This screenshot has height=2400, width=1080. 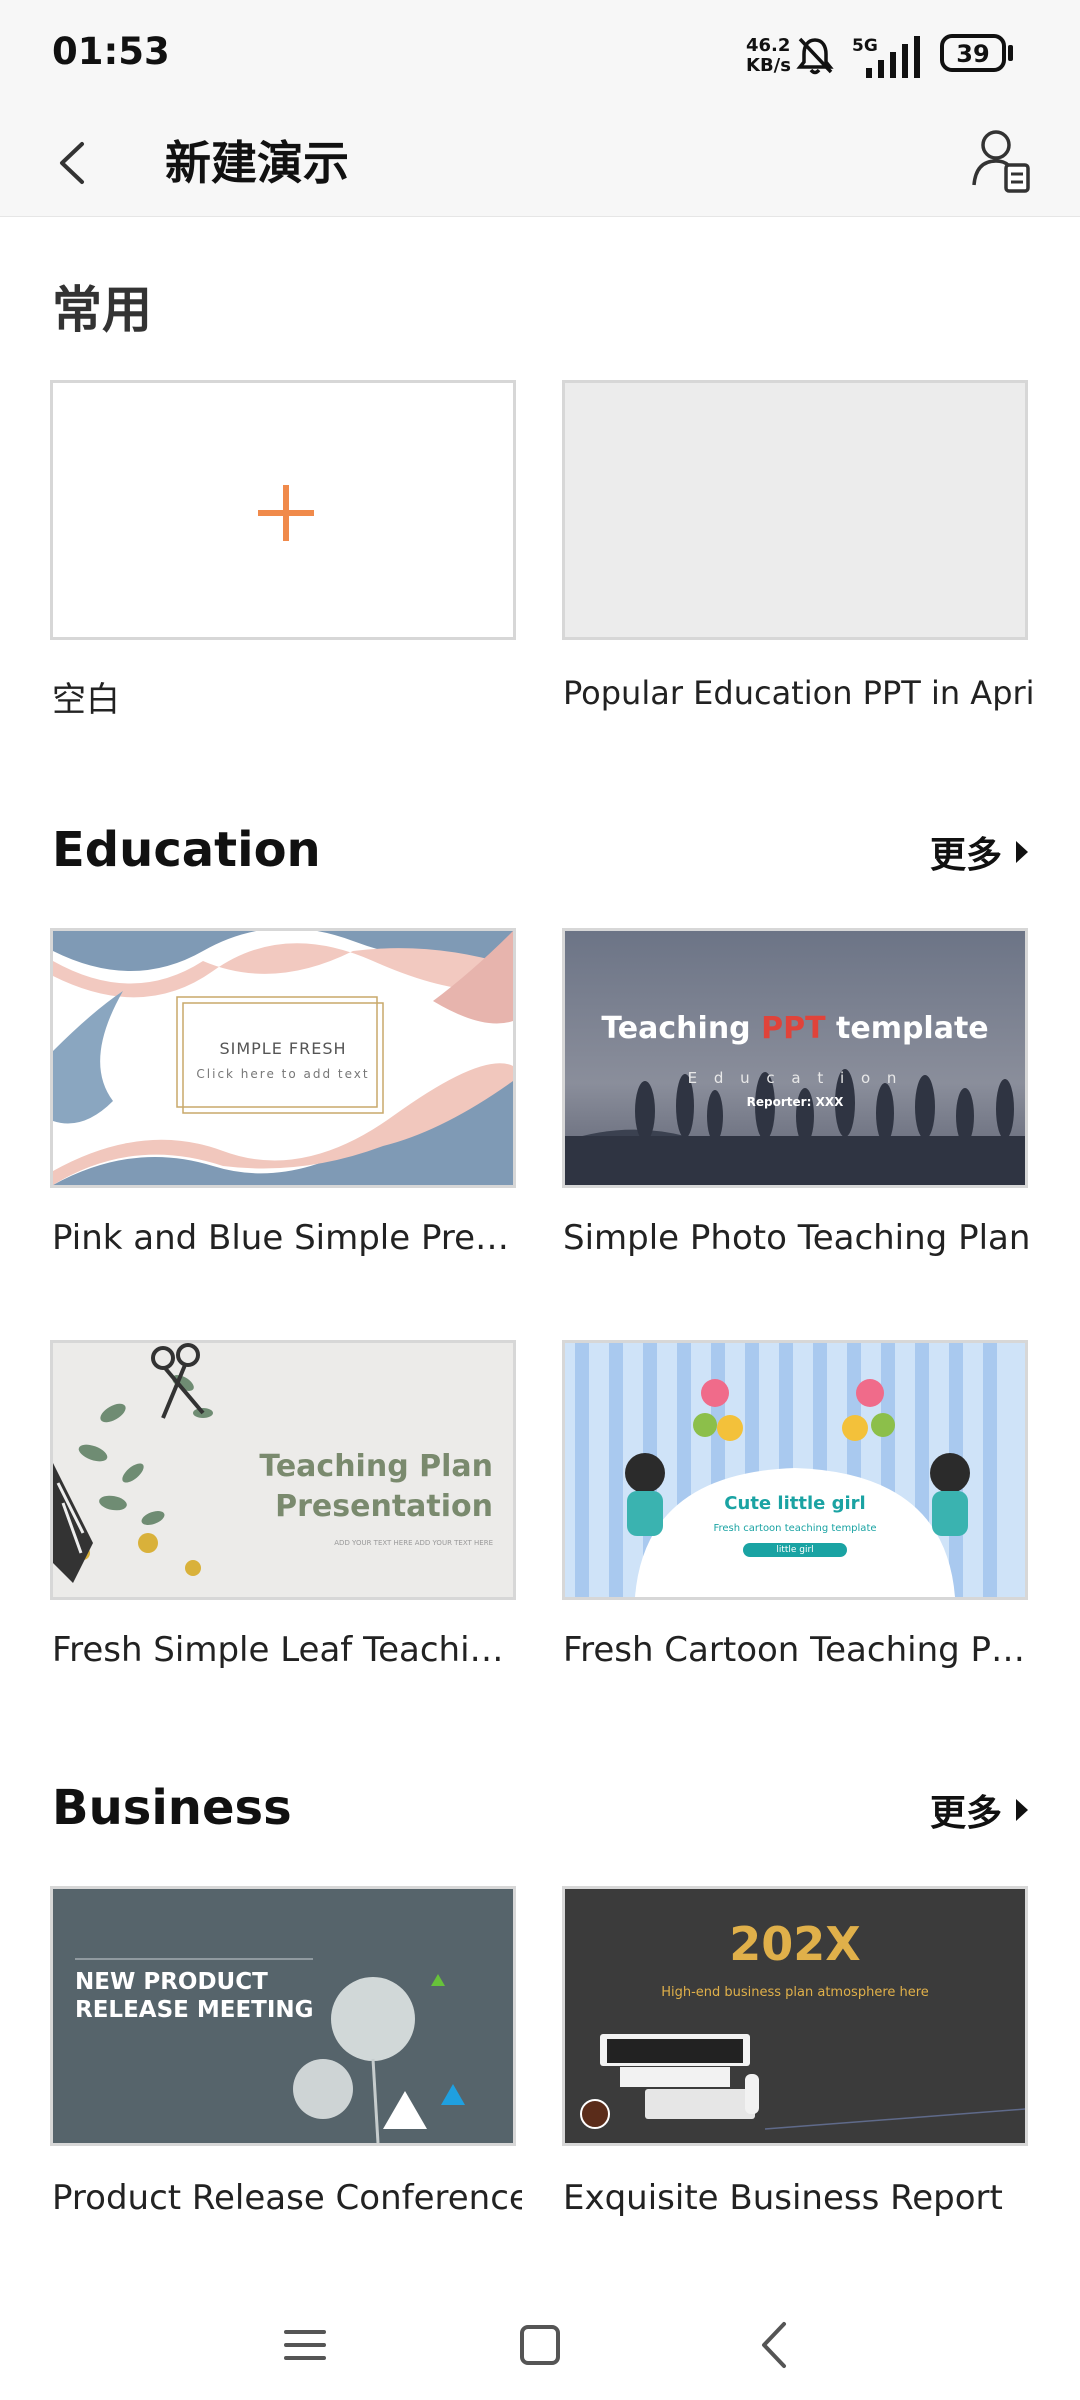 I want to click on menu-icon, so click(x=305, y=2345).